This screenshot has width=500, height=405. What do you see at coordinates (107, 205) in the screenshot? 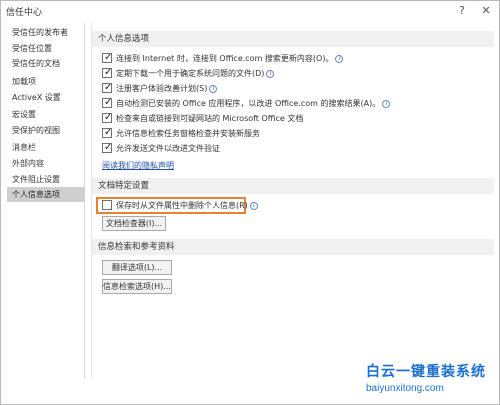
I see `checkbox` at bounding box center [107, 205].